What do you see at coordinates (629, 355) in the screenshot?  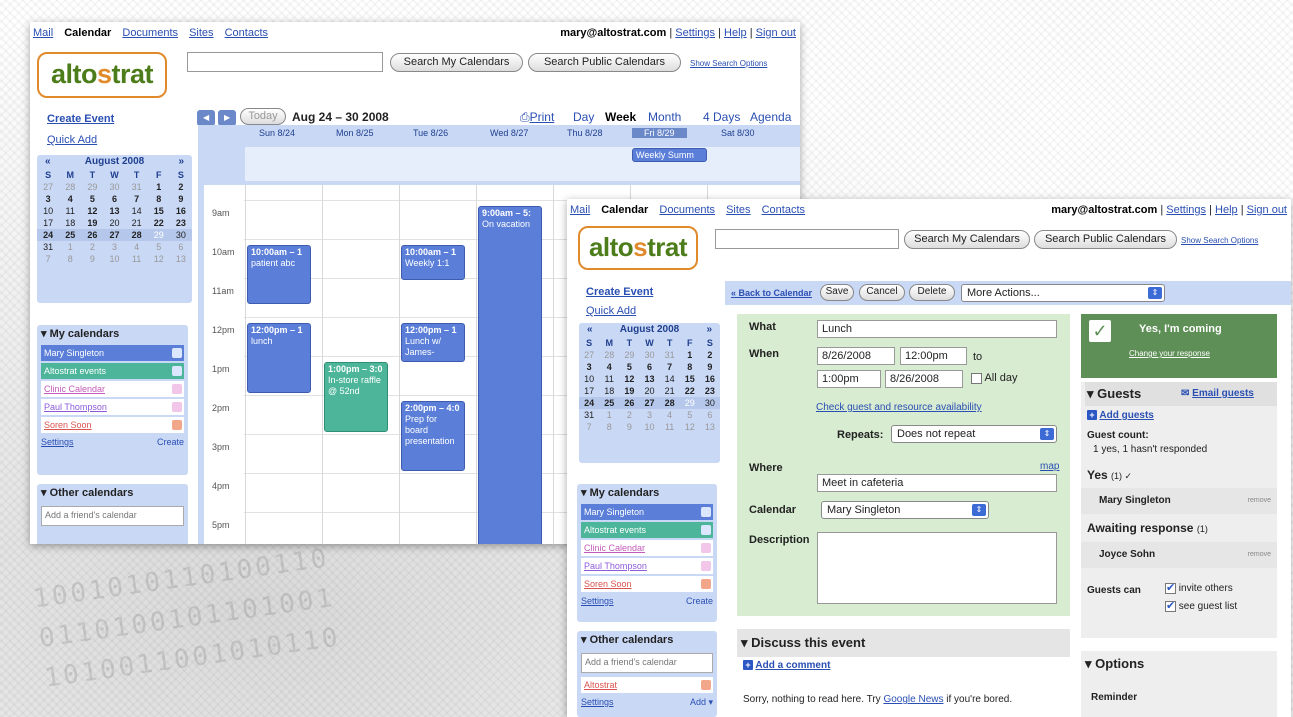 I see `mini-calendar-day: 29` at bounding box center [629, 355].